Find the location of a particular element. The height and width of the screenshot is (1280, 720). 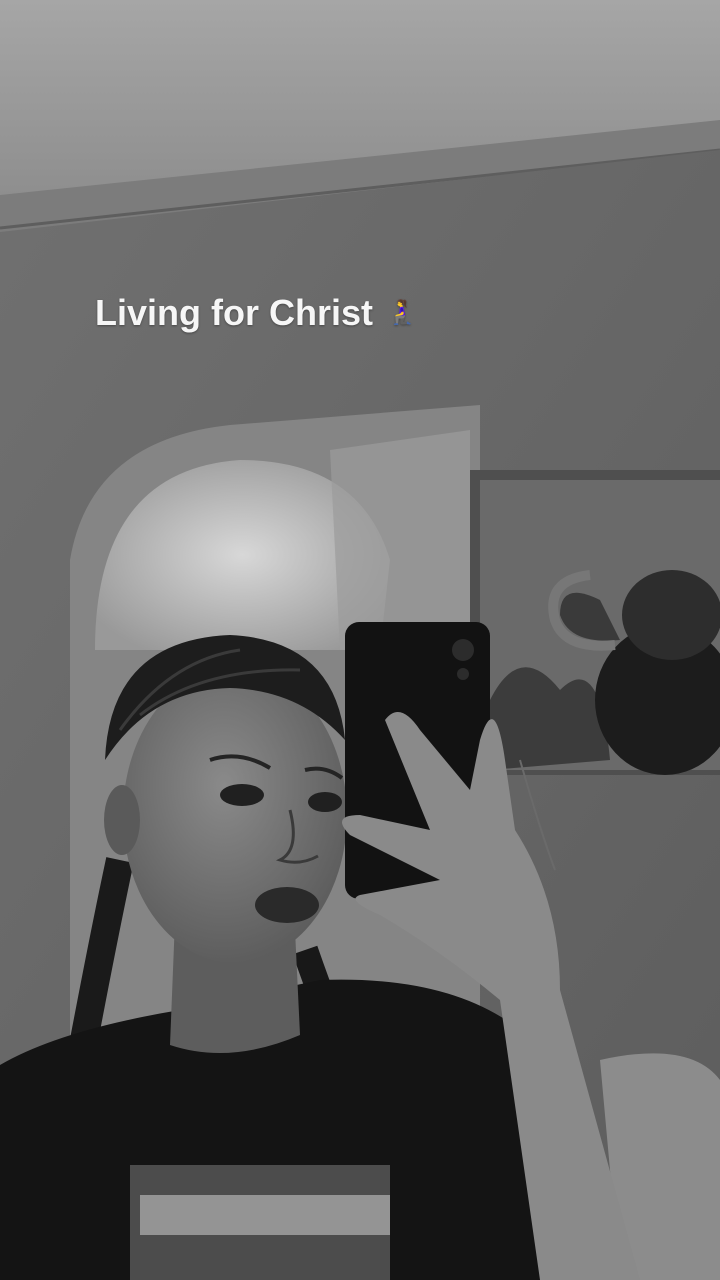

story-caption: Living for Christ 🧎‍♀️ is located at coordinates (256, 313).